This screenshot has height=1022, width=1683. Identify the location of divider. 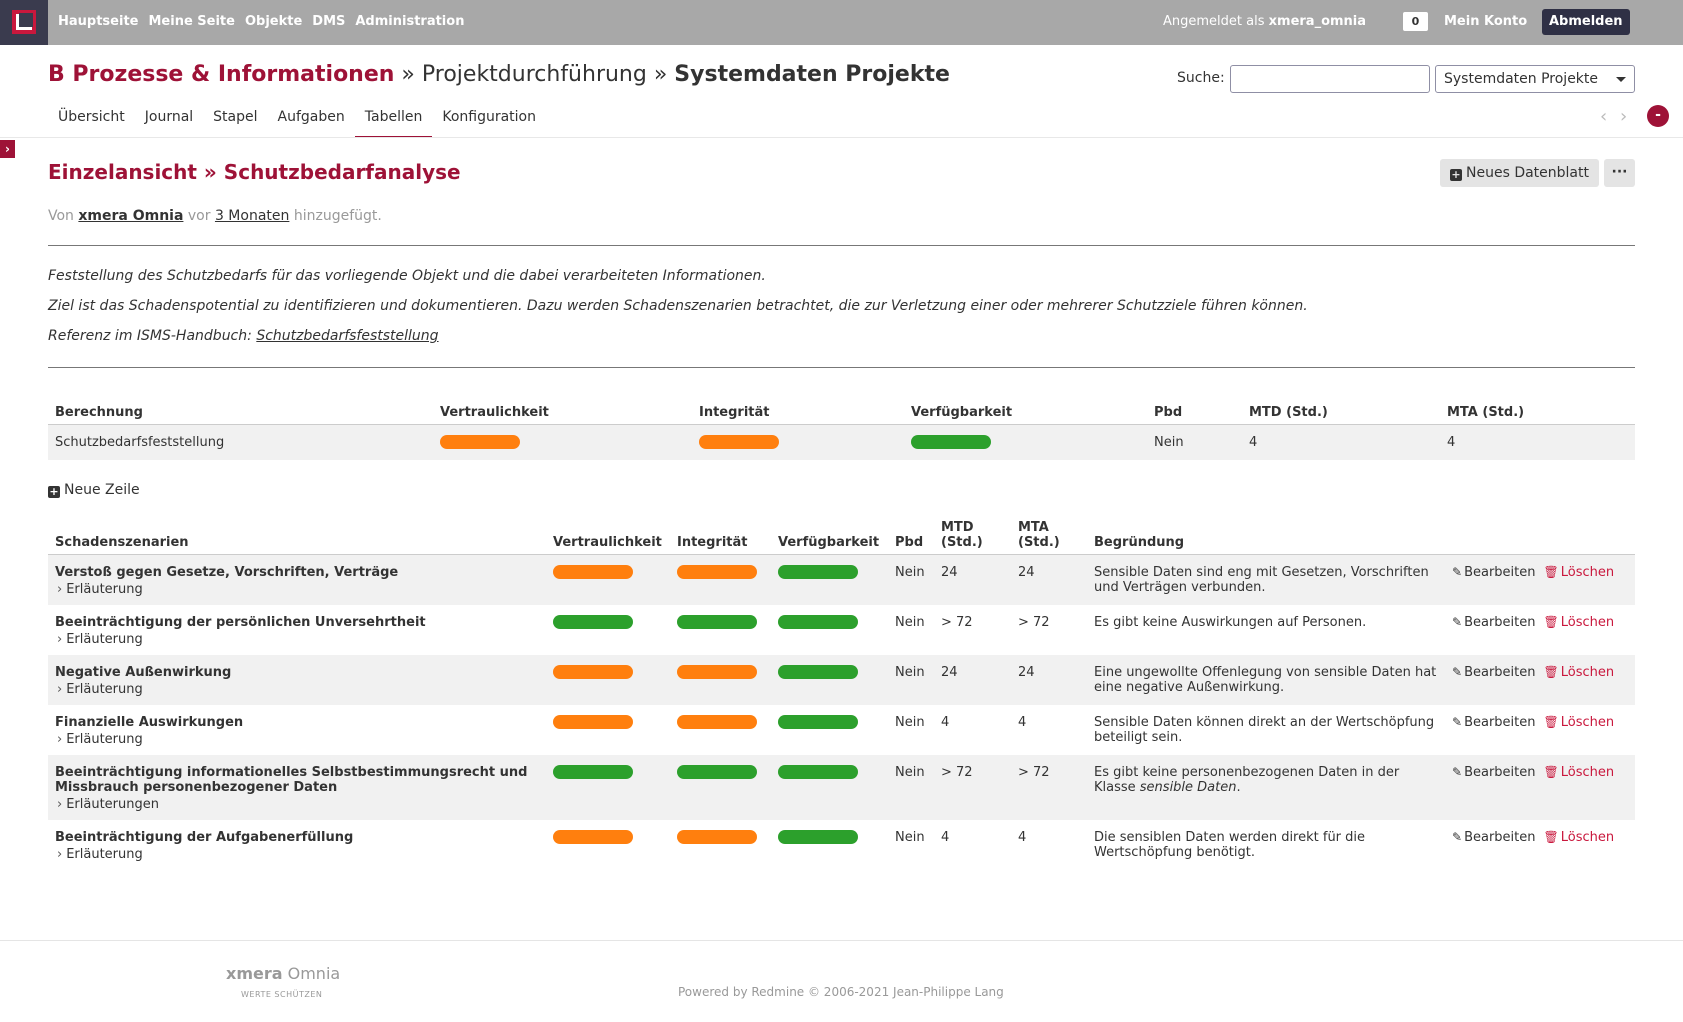
(841, 367).